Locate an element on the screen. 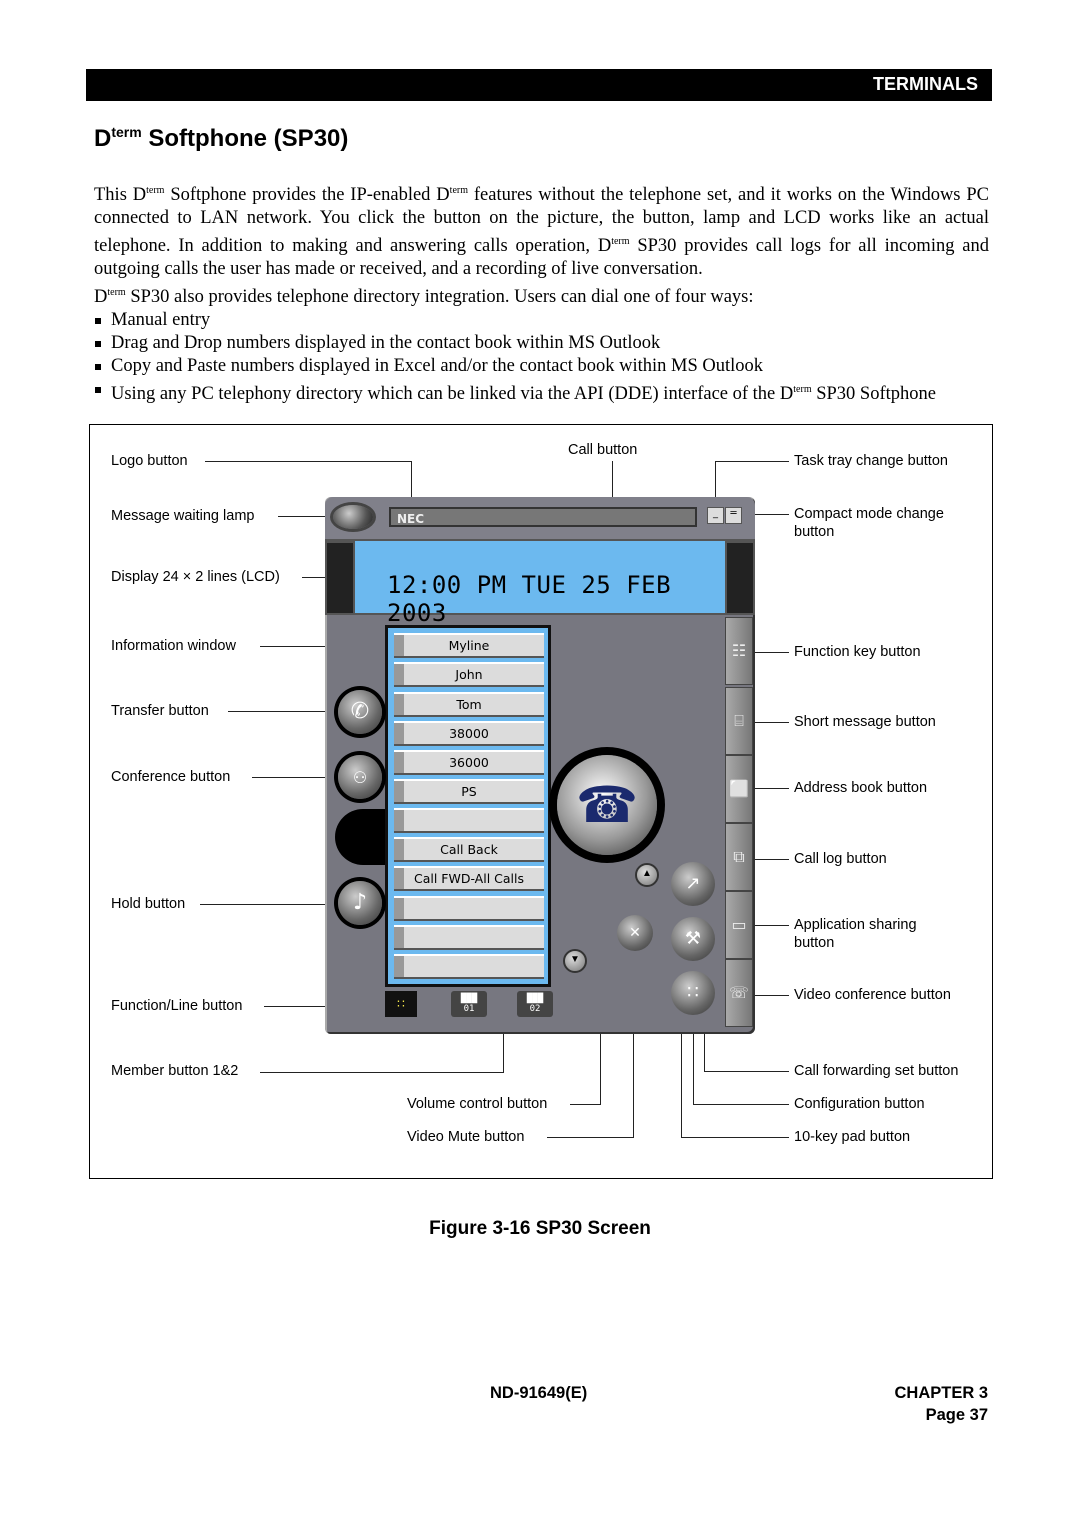  title-bar: NEC _ ═ is located at coordinates (540, 518).